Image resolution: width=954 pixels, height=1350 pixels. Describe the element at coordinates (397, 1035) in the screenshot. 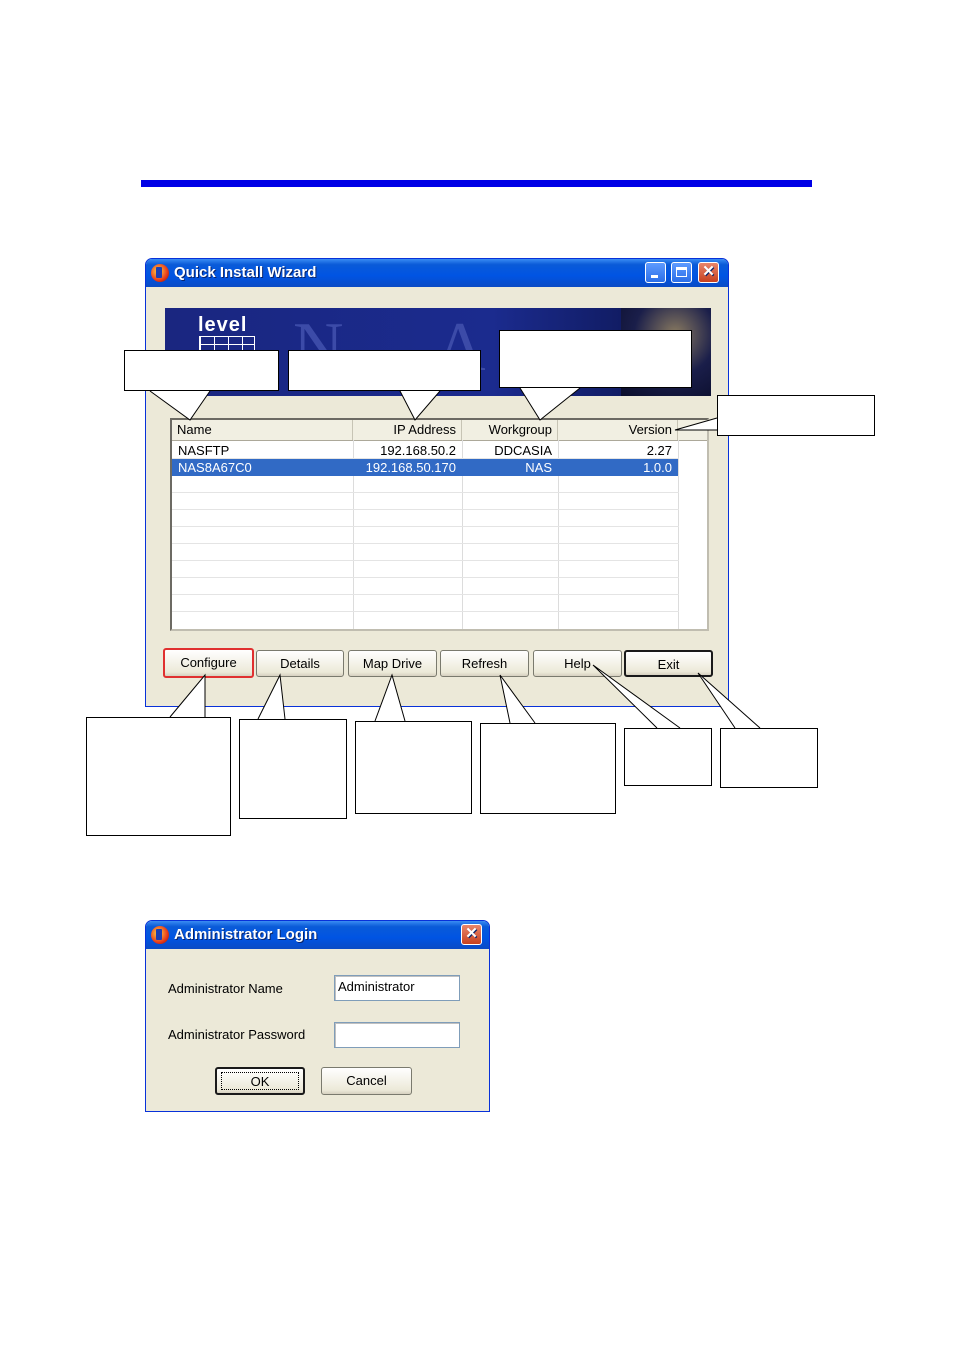

I see `administrator-password-input` at that location.